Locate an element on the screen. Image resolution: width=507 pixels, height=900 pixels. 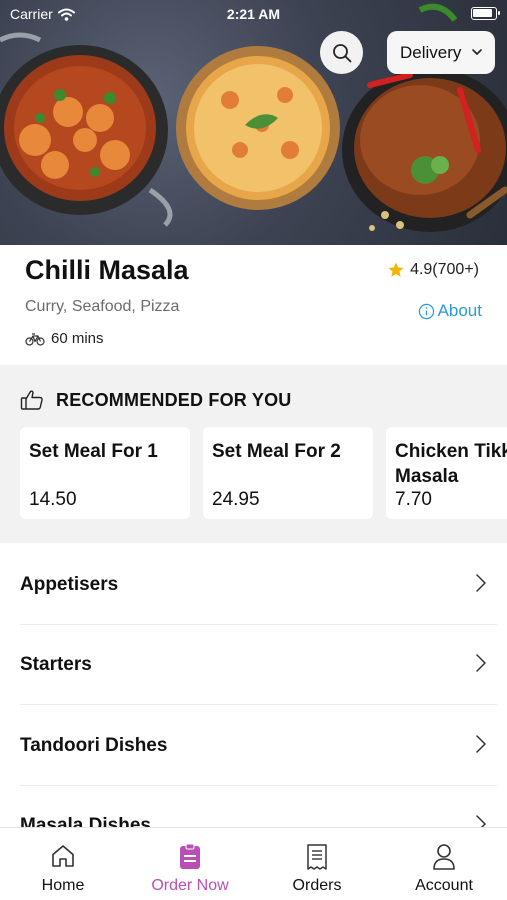
recommended-item-set-meal-1: Set Meal For 1 14.50 is located at coordinates (105, 473).